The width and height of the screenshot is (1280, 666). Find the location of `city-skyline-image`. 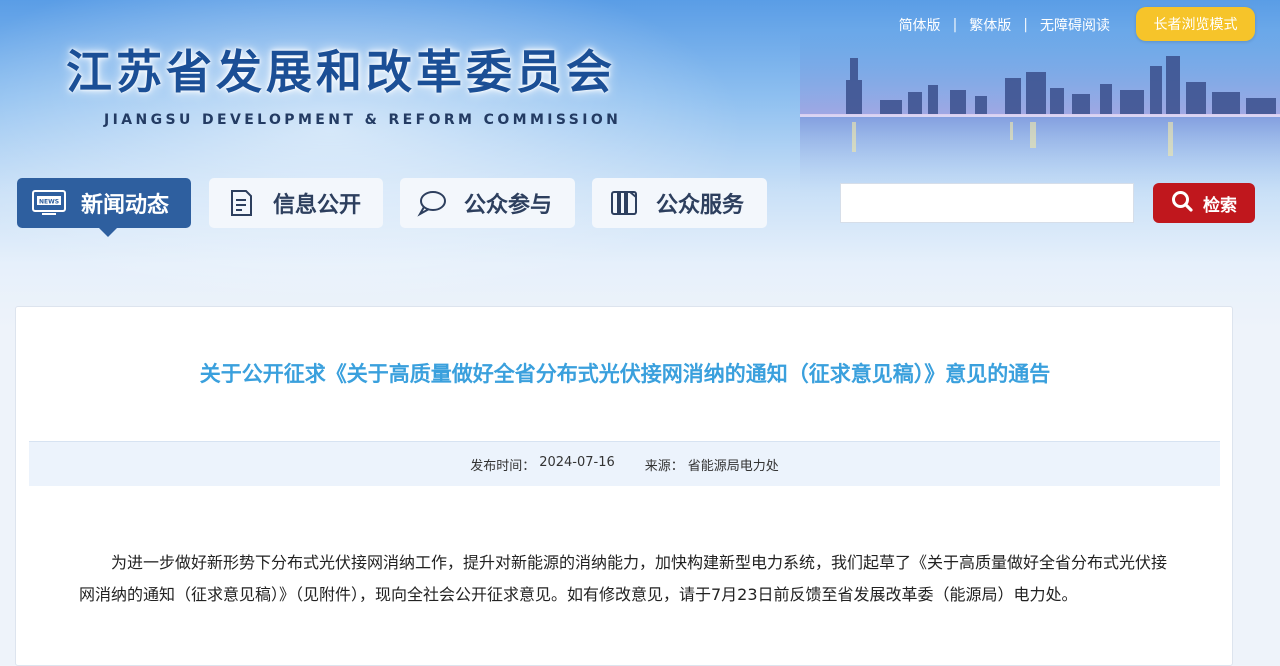

city-skyline-image is located at coordinates (1040, 115).